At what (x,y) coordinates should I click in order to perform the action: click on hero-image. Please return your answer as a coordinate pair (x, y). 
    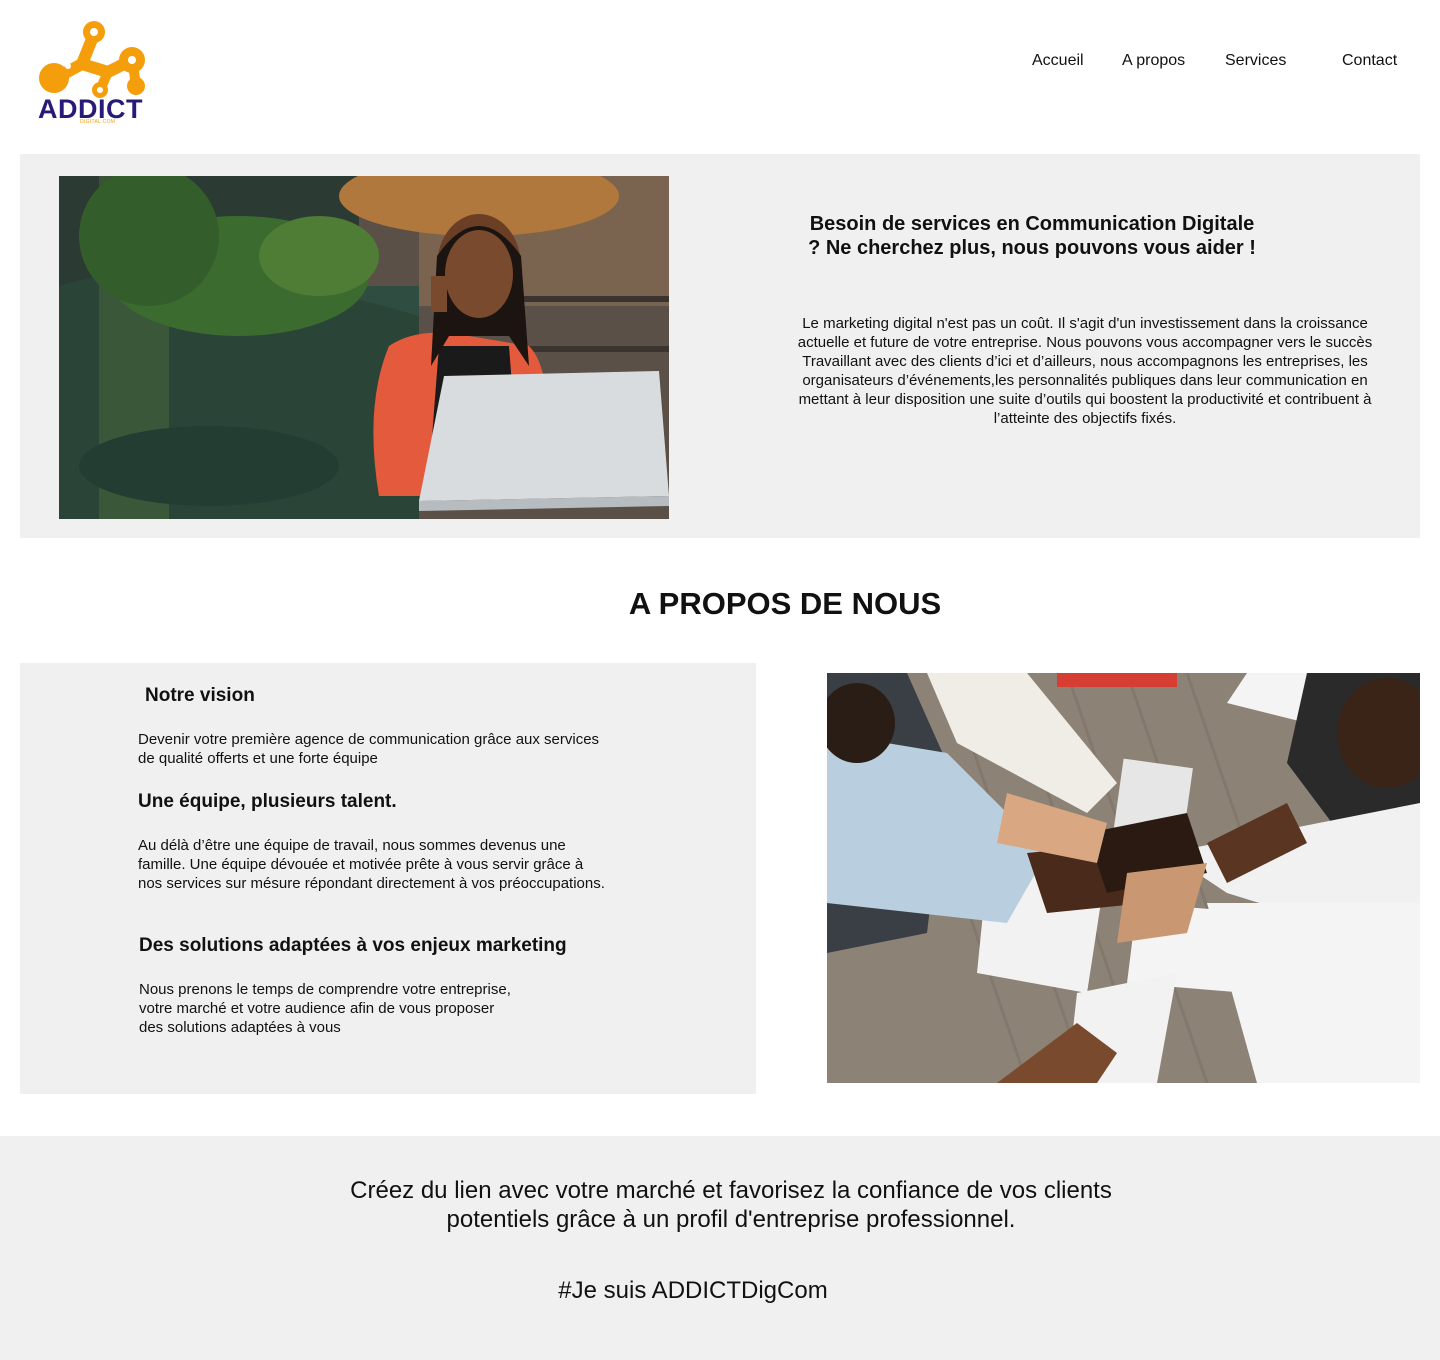
    Looking at the image, I should click on (364, 347).